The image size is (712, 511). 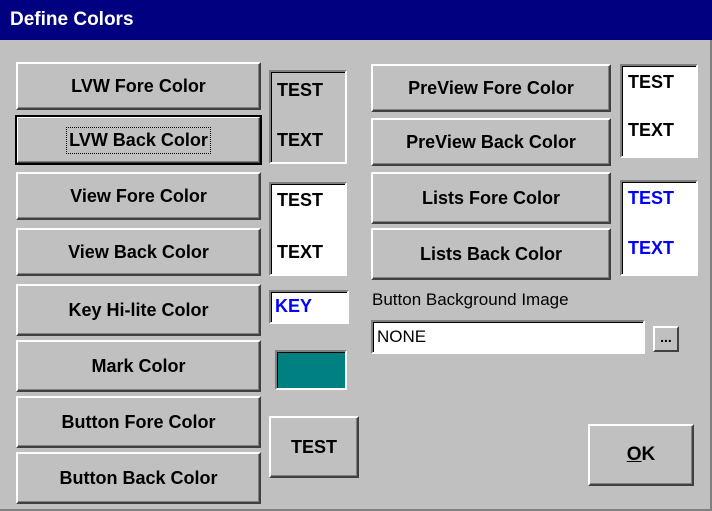 What do you see at coordinates (648, 454) in the screenshot?
I see `ok-label-rest: K` at bounding box center [648, 454].